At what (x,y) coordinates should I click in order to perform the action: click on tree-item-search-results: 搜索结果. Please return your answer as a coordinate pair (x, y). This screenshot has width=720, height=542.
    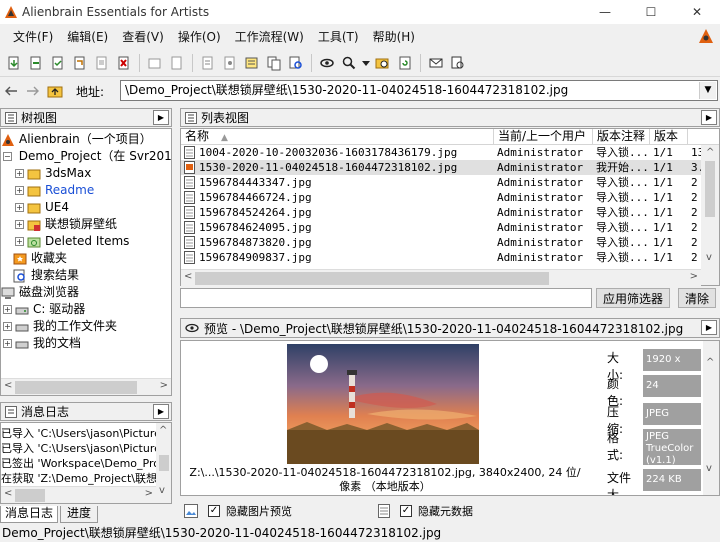
    Looking at the image, I should click on (86, 275).